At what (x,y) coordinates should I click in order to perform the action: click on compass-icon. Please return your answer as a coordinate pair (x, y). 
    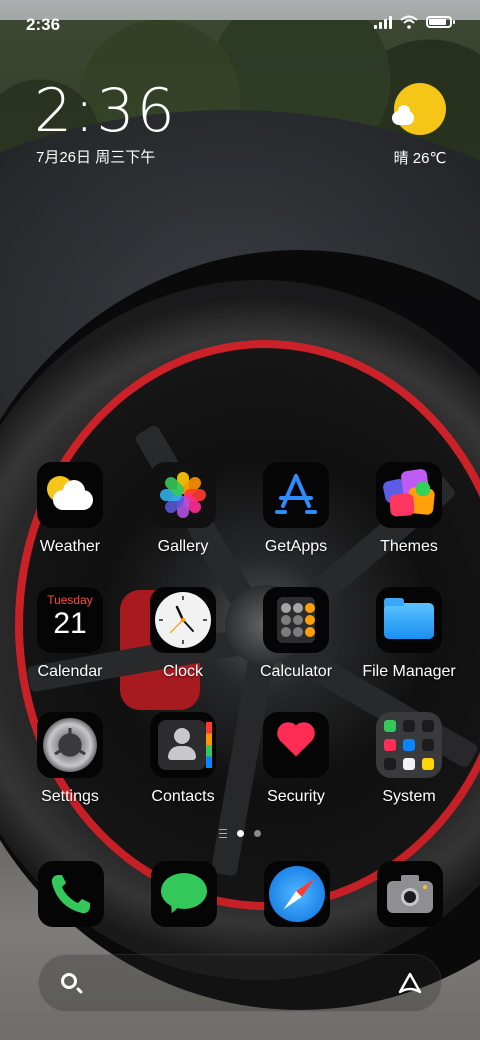
    Looking at the image, I should click on (297, 894).